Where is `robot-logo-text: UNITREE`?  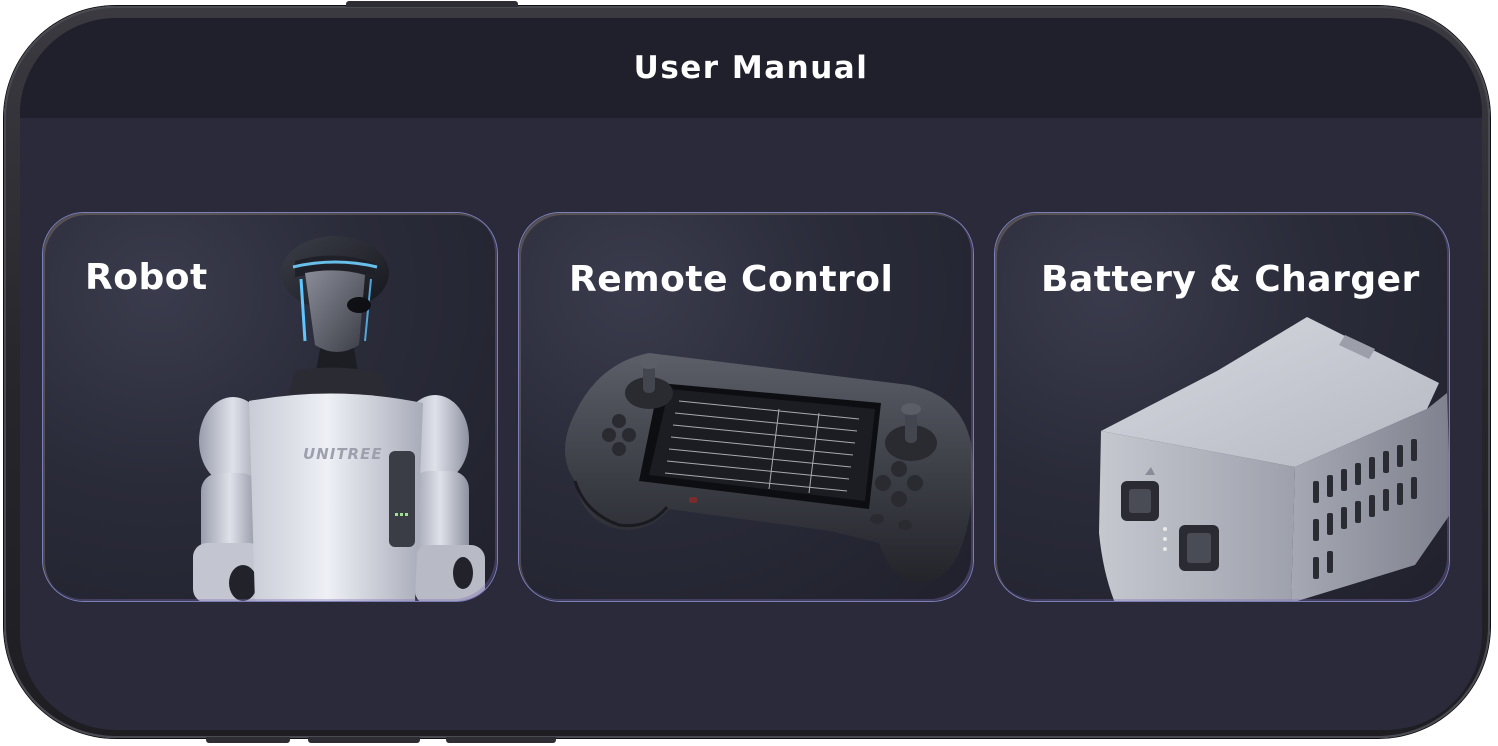
robot-logo-text: UNITREE is located at coordinates (343, 454).